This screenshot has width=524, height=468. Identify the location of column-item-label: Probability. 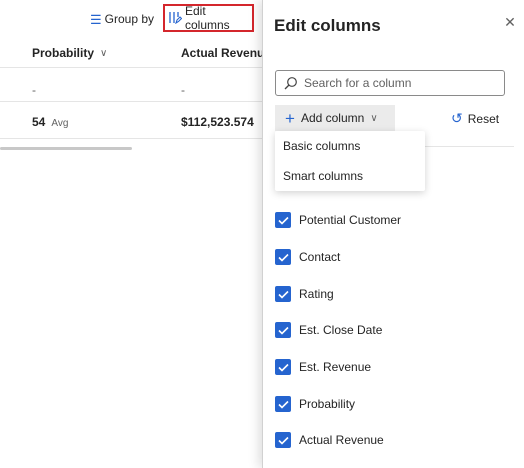
(327, 404).